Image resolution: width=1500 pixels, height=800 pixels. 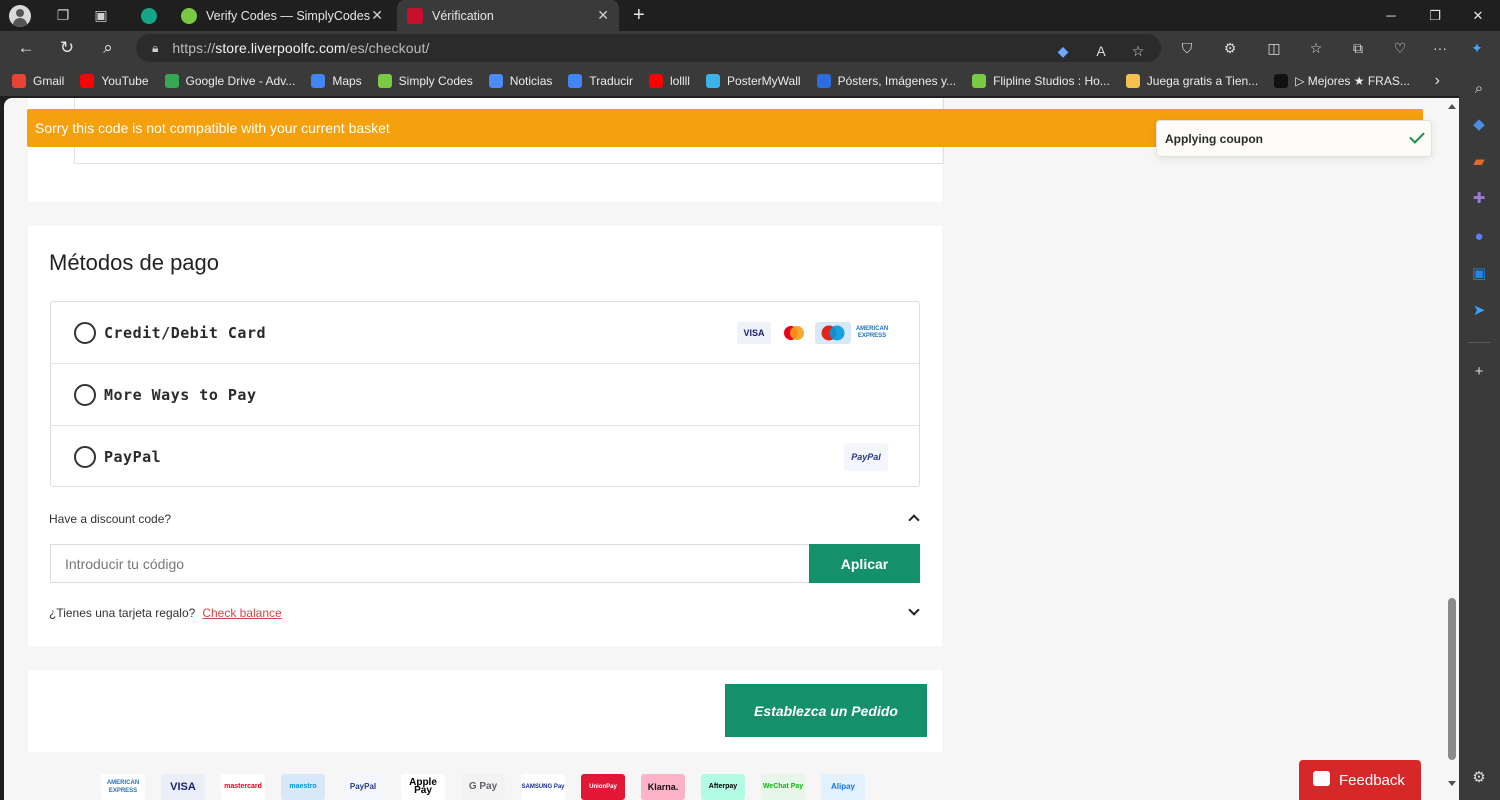 I want to click on more-ways-radio, so click(x=85, y=394).